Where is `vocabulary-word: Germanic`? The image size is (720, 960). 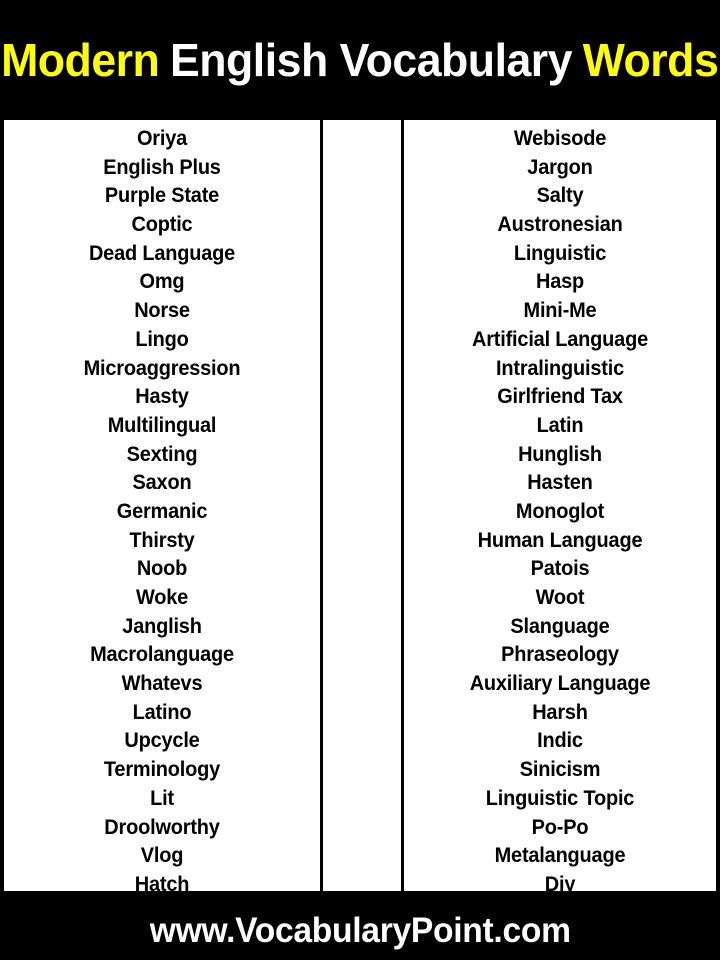
vocabulary-word: Germanic is located at coordinates (162, 511).